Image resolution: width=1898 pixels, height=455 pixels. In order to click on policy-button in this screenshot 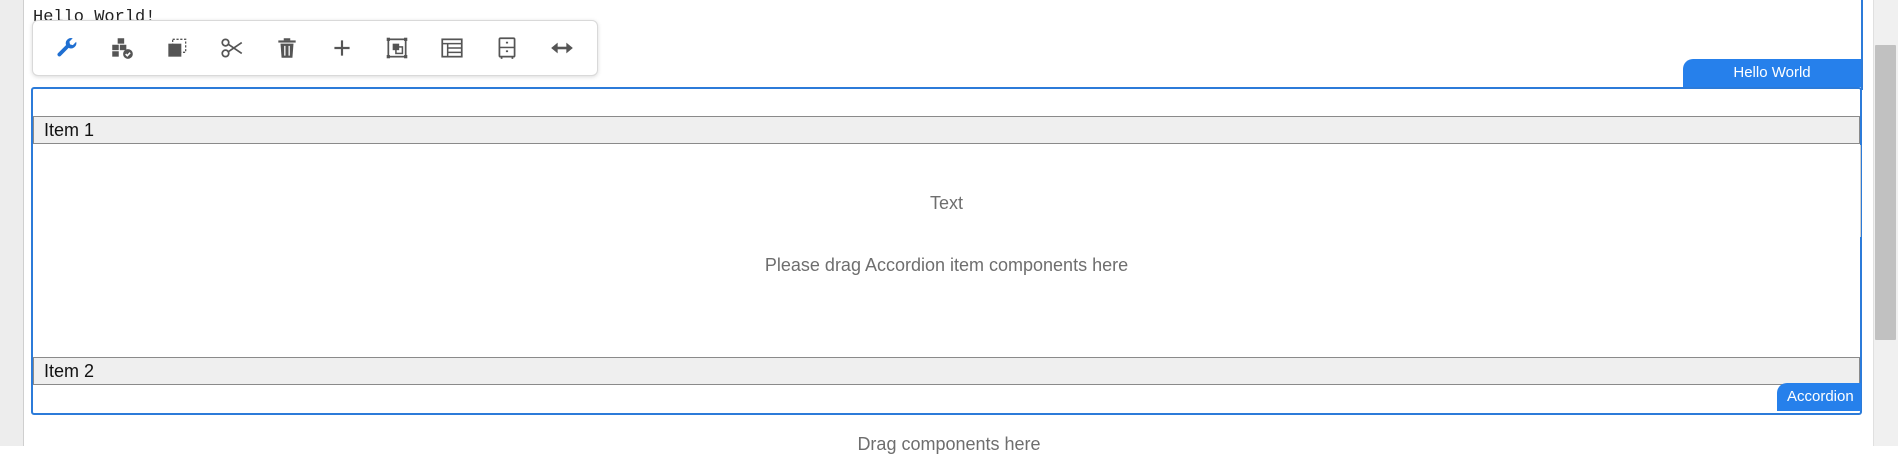, I will do `click(122, 48)`.